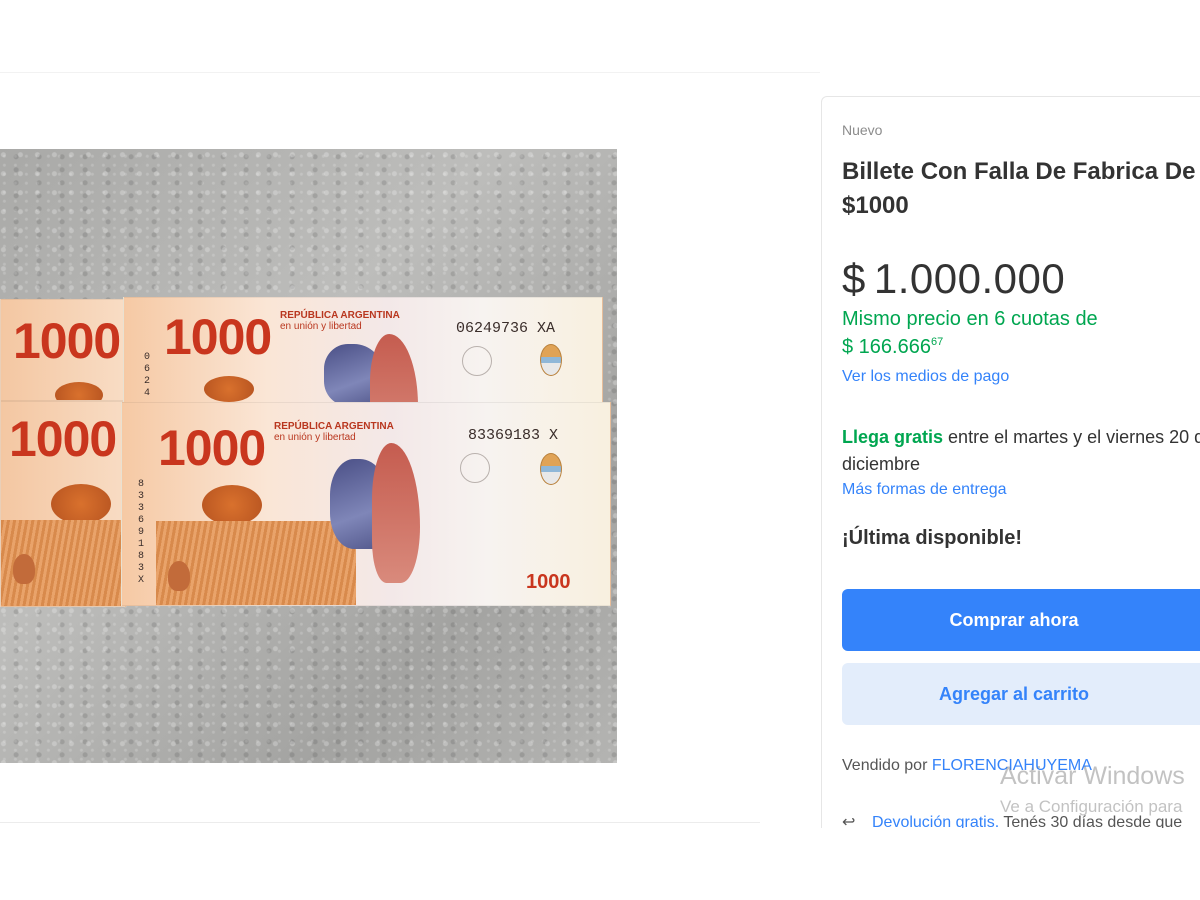 The image size is (1200, 900). I want to click on add-to-cart-button: Agregar al carrito, so click(1021, 694).